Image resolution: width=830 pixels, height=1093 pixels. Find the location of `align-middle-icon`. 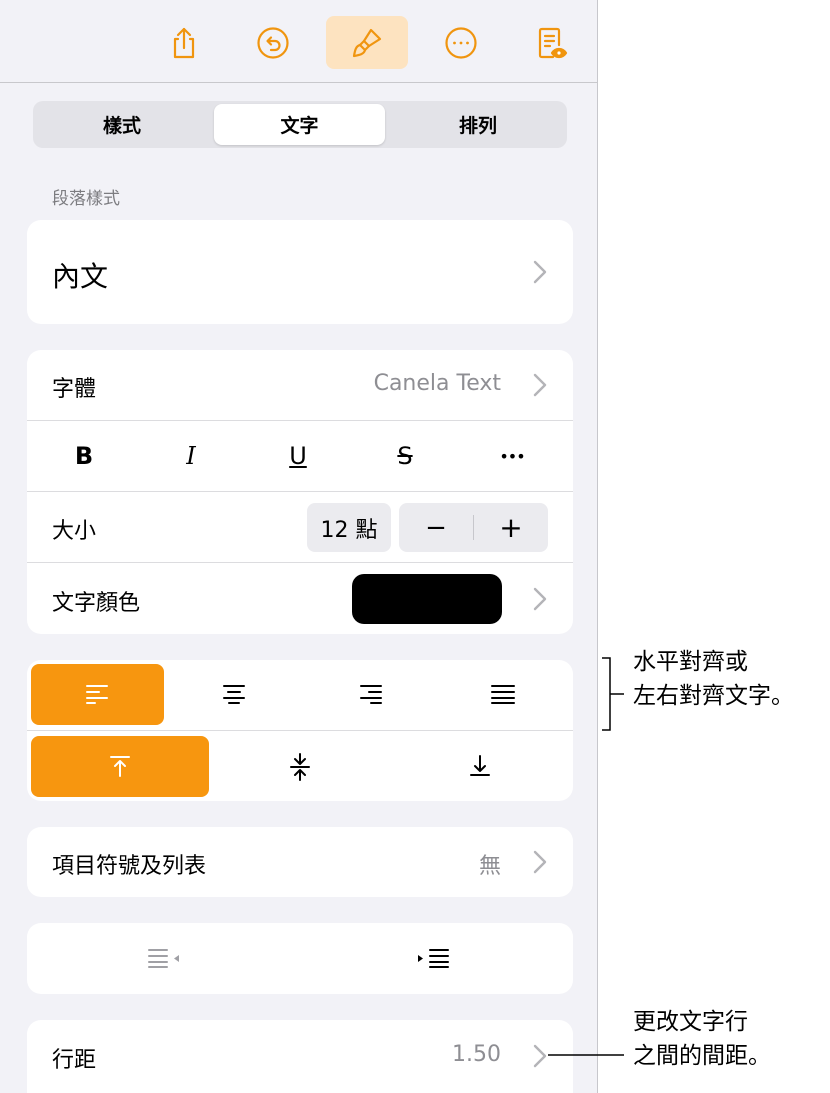

align-middle-icon is located at coordinates (300, 767).